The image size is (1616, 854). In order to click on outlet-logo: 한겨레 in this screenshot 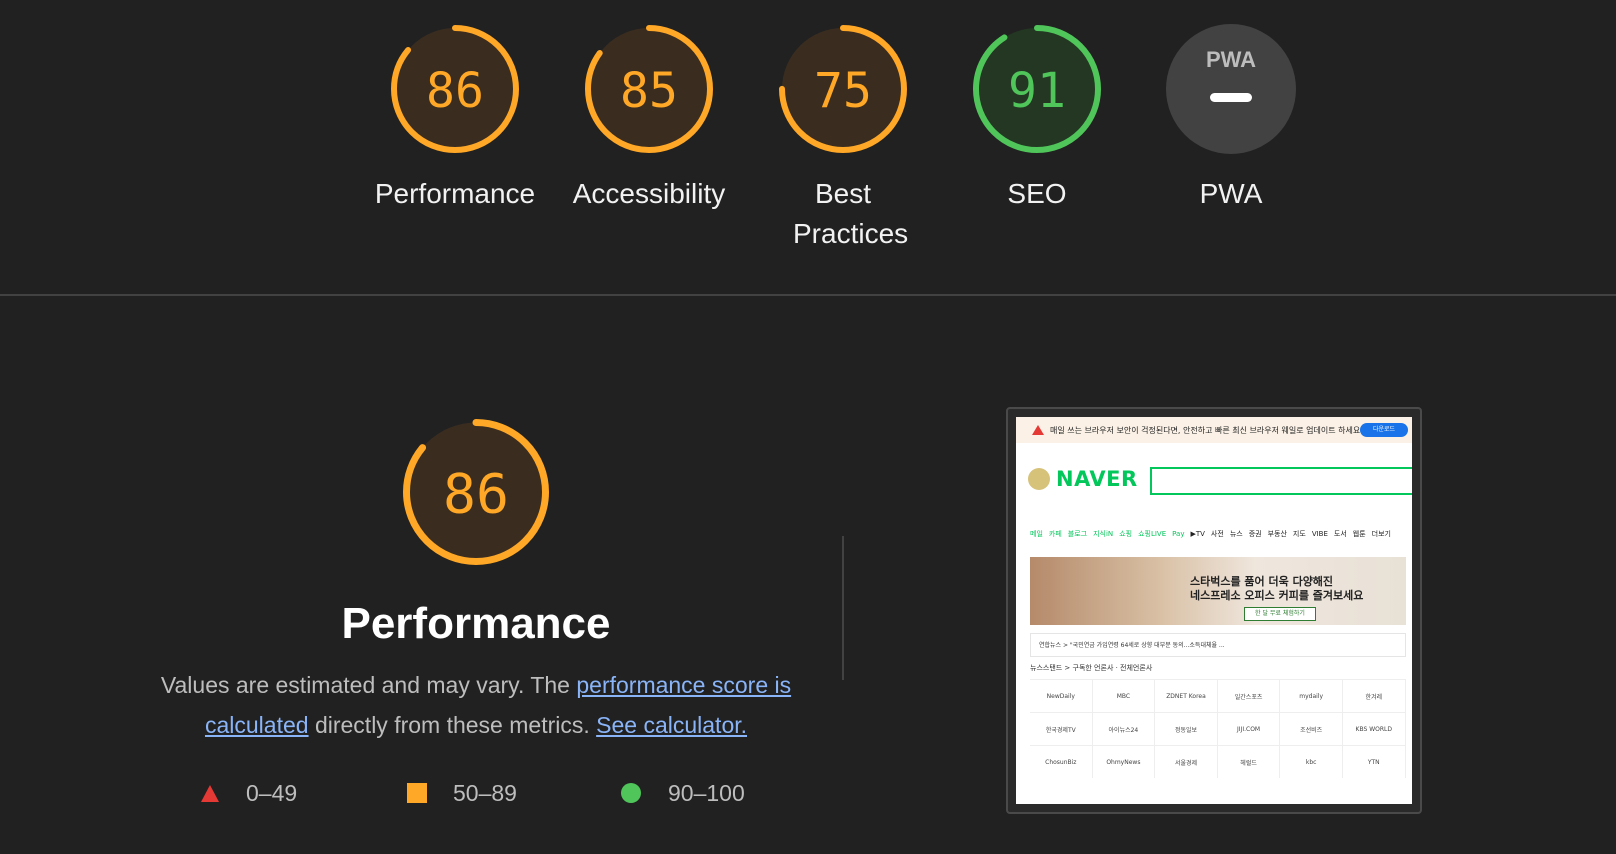, I will do `click(1374, 696)`.